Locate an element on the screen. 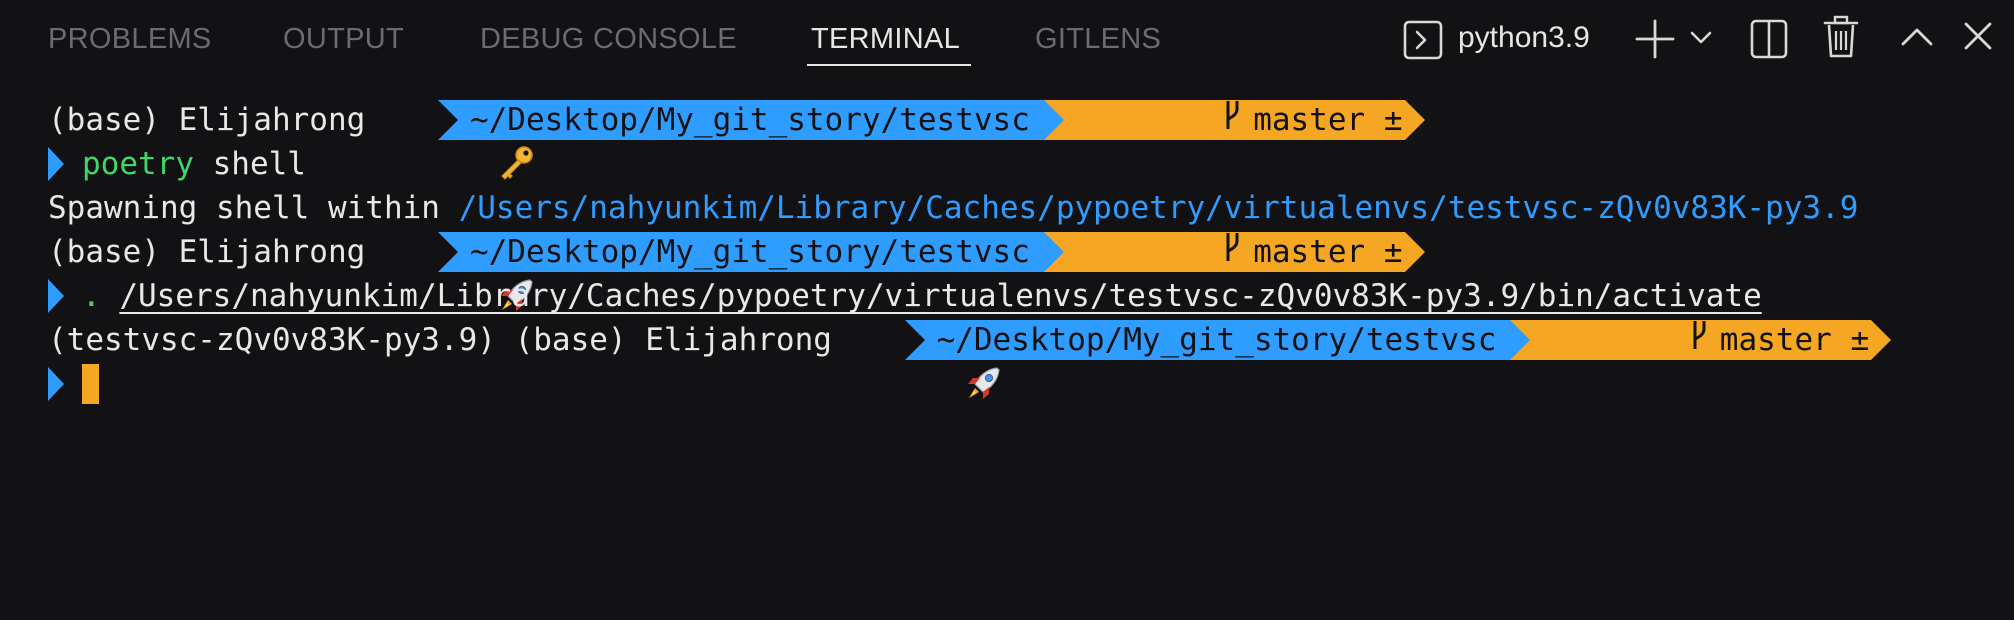 This screenshot has width=2014, height=620. split-icon is located at coordinates (1769, 39).